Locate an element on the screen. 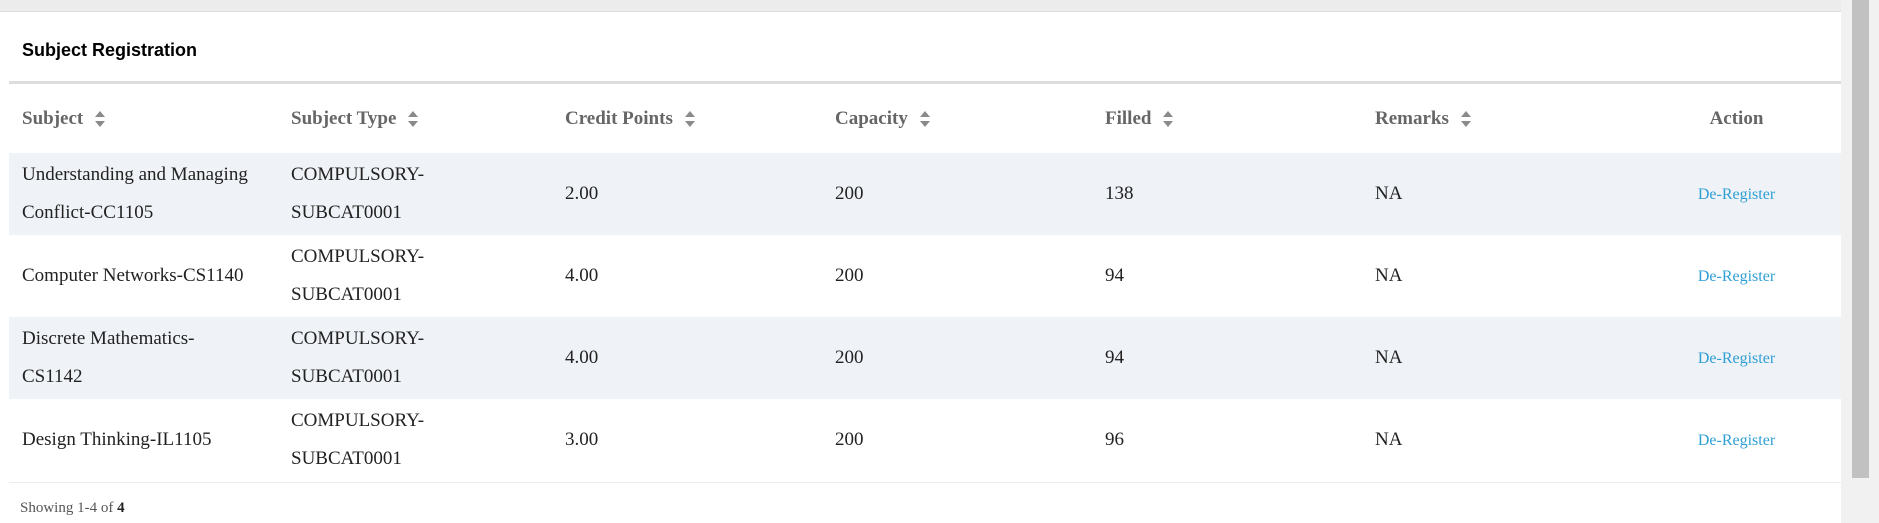 The height and width of the screenshot is (523, 1879). column-header-label: Filled is located at coordinates (1128, 118).